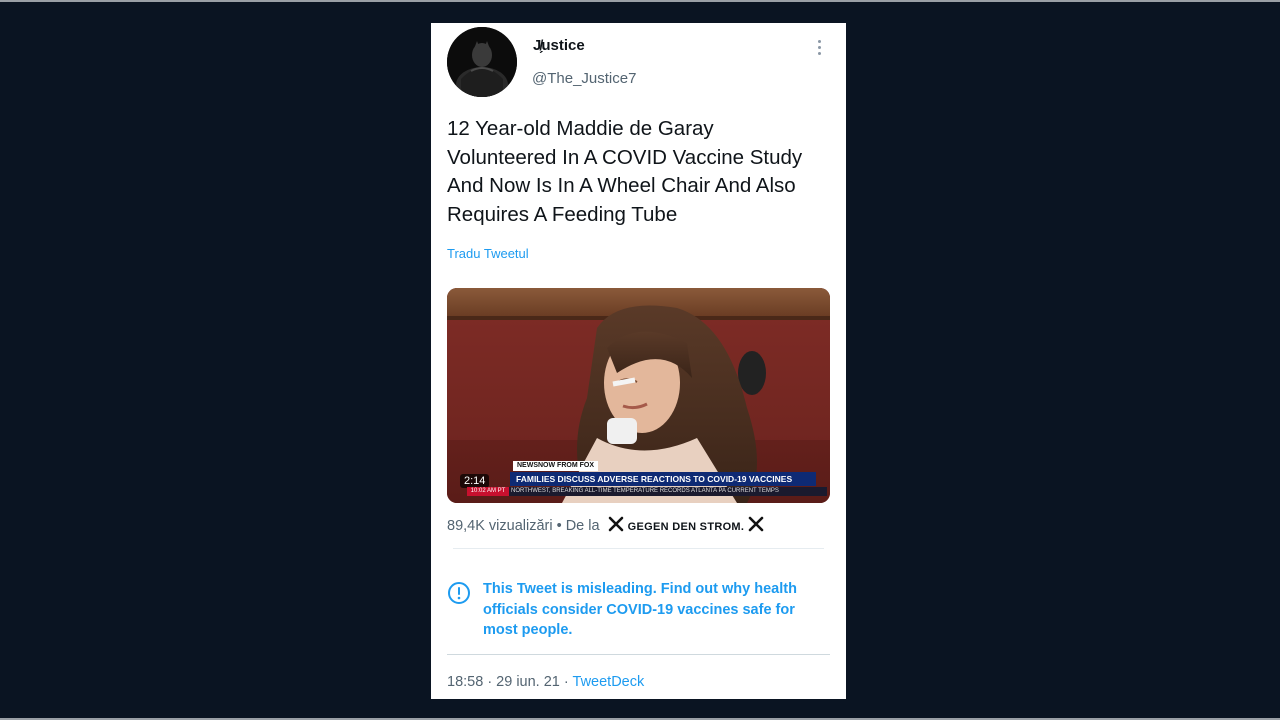 This screenshot has height=720, width=1280. What do you see at coordinates (508, 682) in the screenshot?
I see `timestamp: 18:58 · 29 iun. 21 ·` at bounding box center [508, 682].